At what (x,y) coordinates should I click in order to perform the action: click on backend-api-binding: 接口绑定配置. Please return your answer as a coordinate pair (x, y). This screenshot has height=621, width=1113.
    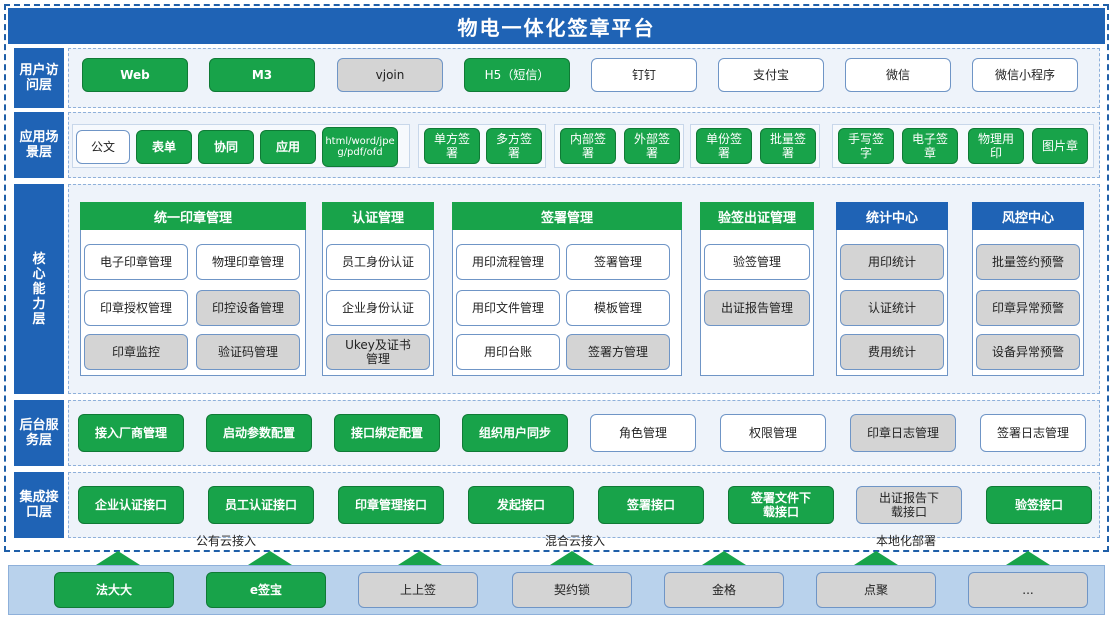
    Looking at the image, I should click on (387, 433).